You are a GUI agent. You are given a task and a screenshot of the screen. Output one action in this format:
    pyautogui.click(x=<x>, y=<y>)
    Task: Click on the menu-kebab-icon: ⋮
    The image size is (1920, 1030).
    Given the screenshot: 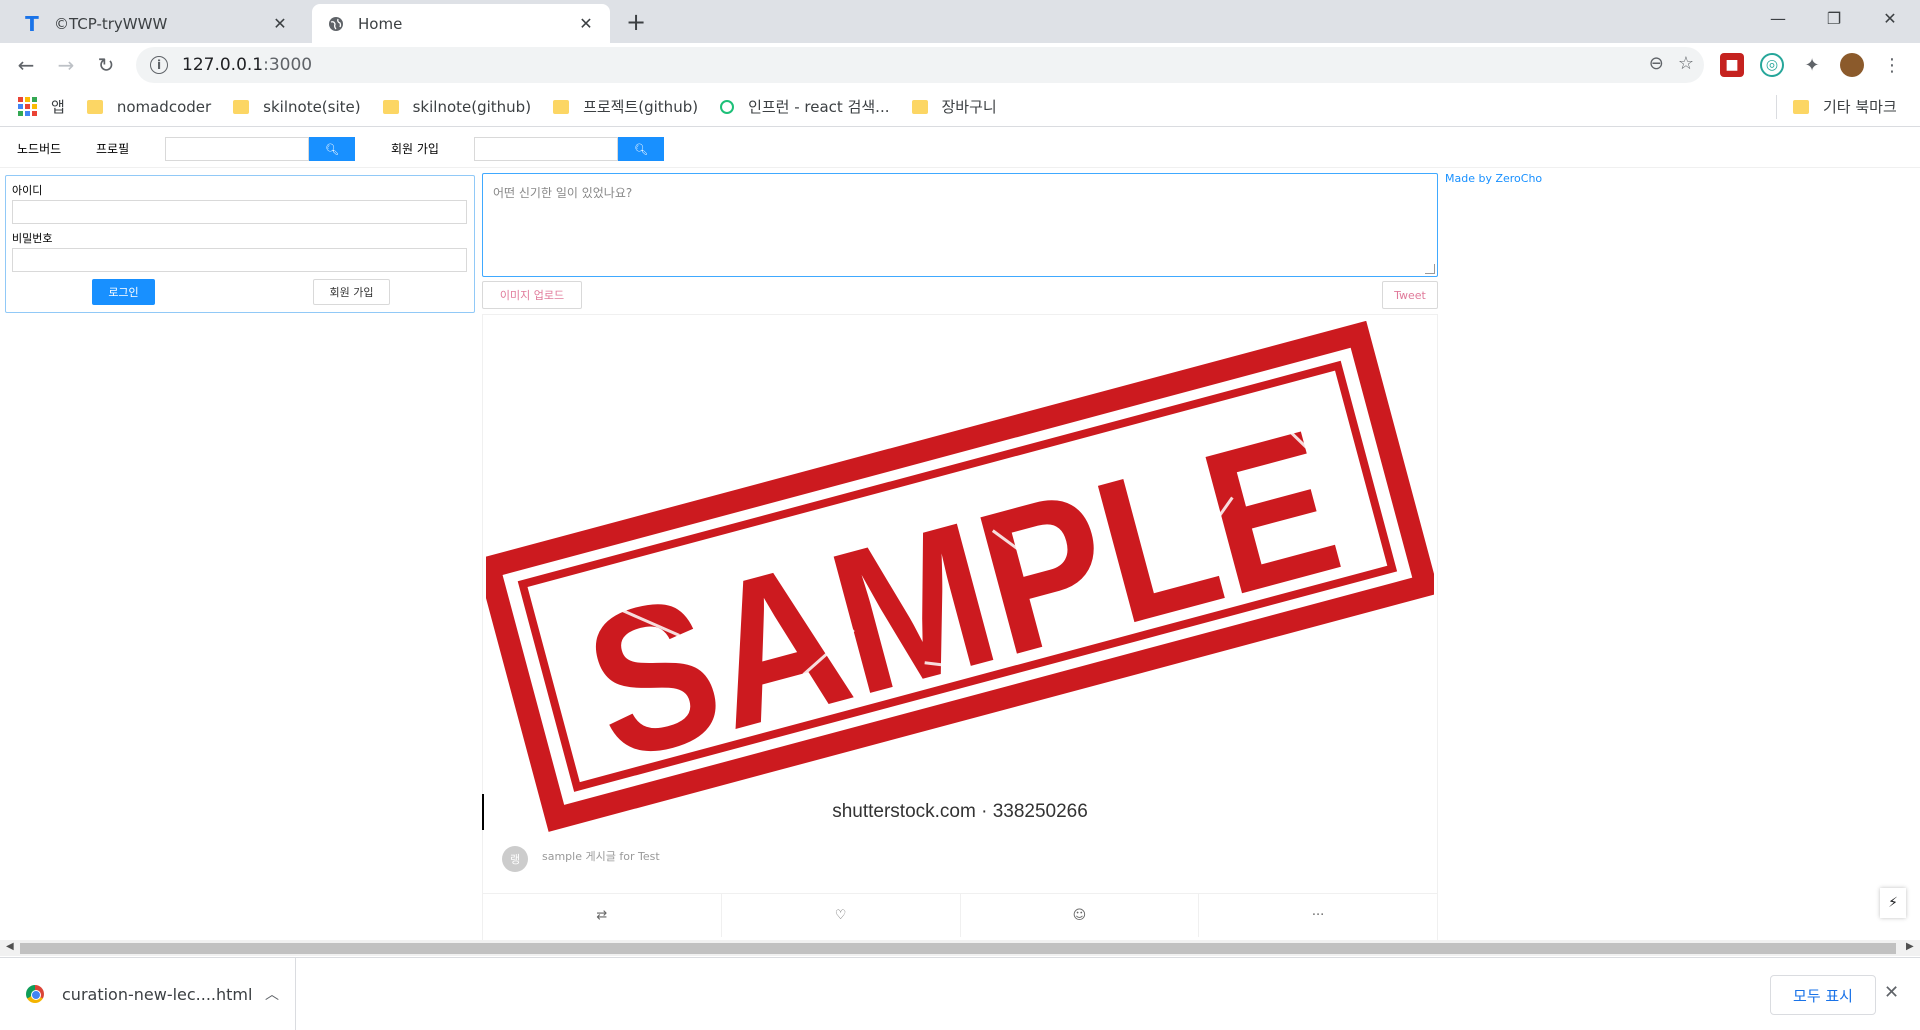 What is the action you would take?
    pyautogui.click(x=1892, y=65)
    